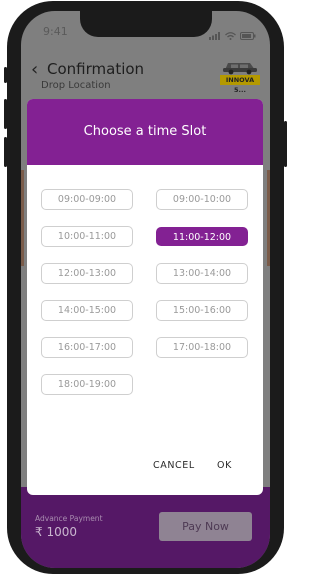  Describe the element at coordinates (224, 465) in the screenshot. I see `ok-button: OK` at that location.